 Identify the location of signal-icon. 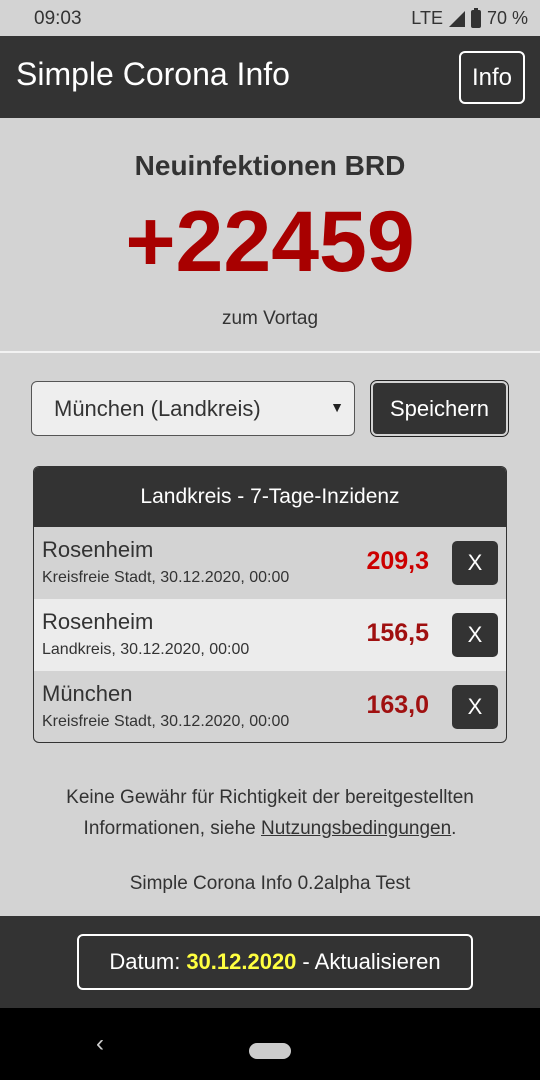
(456, 18).